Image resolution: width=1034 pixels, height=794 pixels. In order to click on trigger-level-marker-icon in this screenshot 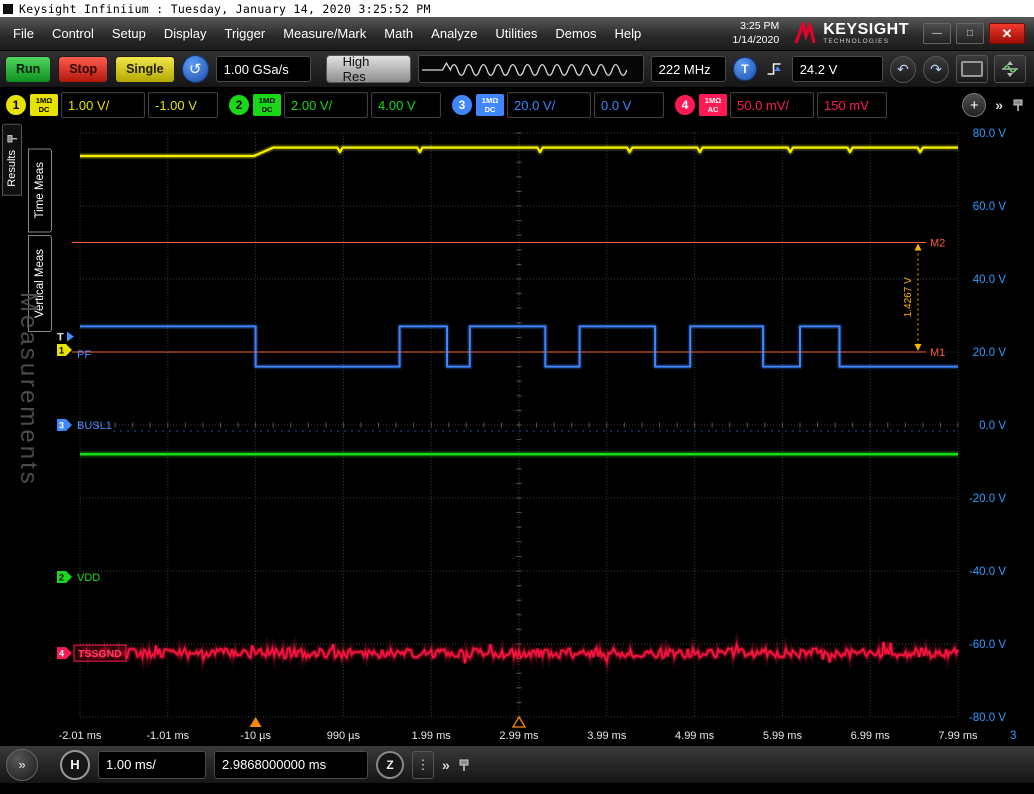, I will do `click(70, 336)`.